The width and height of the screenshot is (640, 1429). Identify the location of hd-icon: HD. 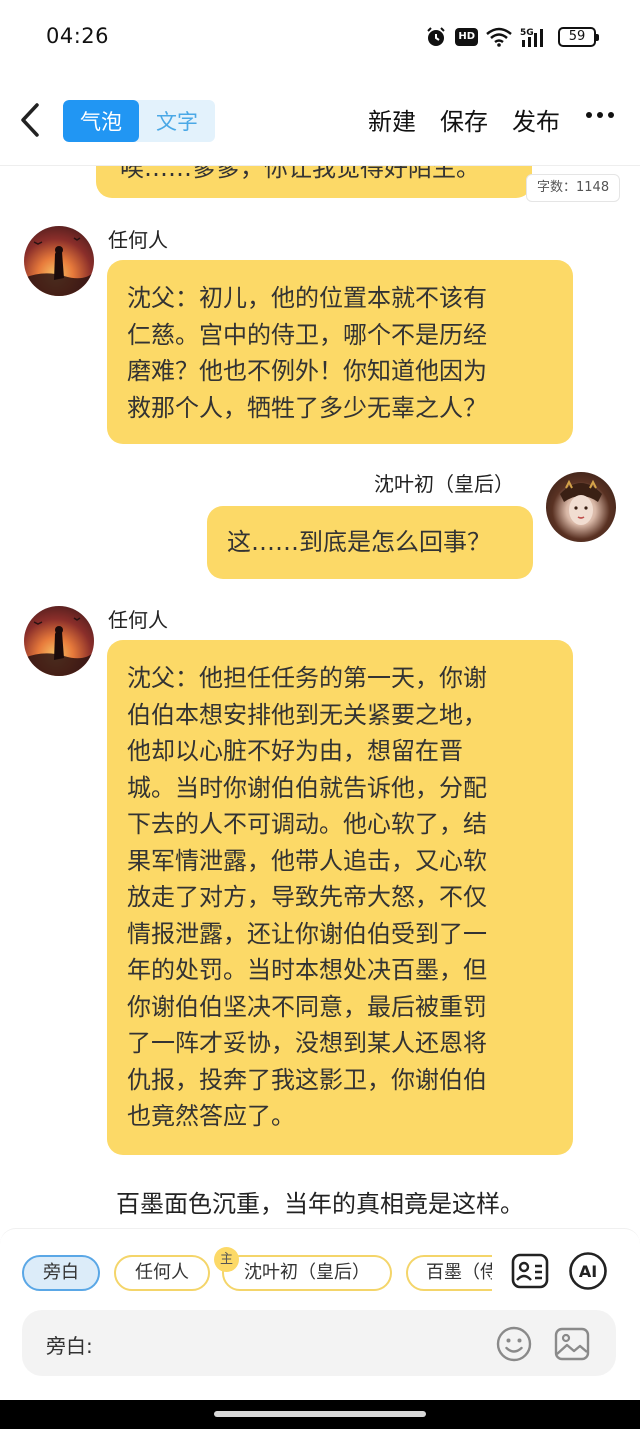
(466, 37).